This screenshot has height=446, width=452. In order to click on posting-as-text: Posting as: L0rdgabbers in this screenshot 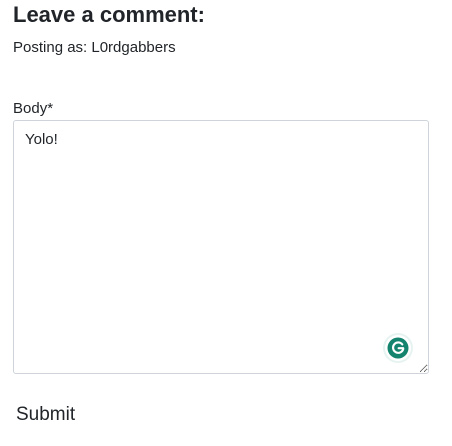, I will do `click(94, 47)`.